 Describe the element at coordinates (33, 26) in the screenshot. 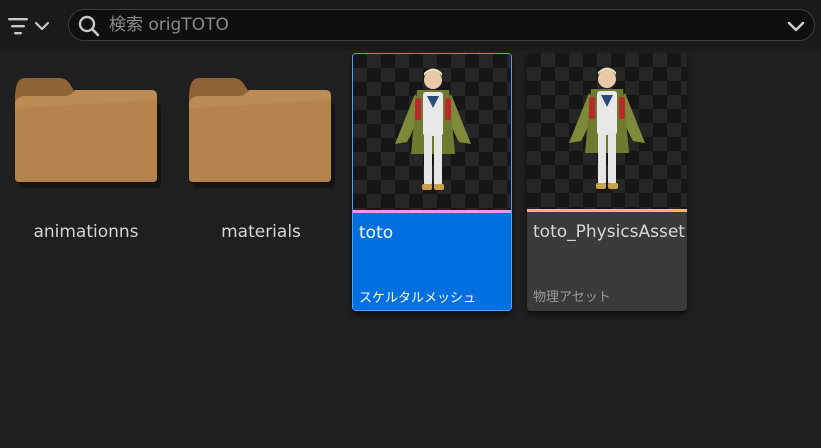

I see `filter-button` at that location.